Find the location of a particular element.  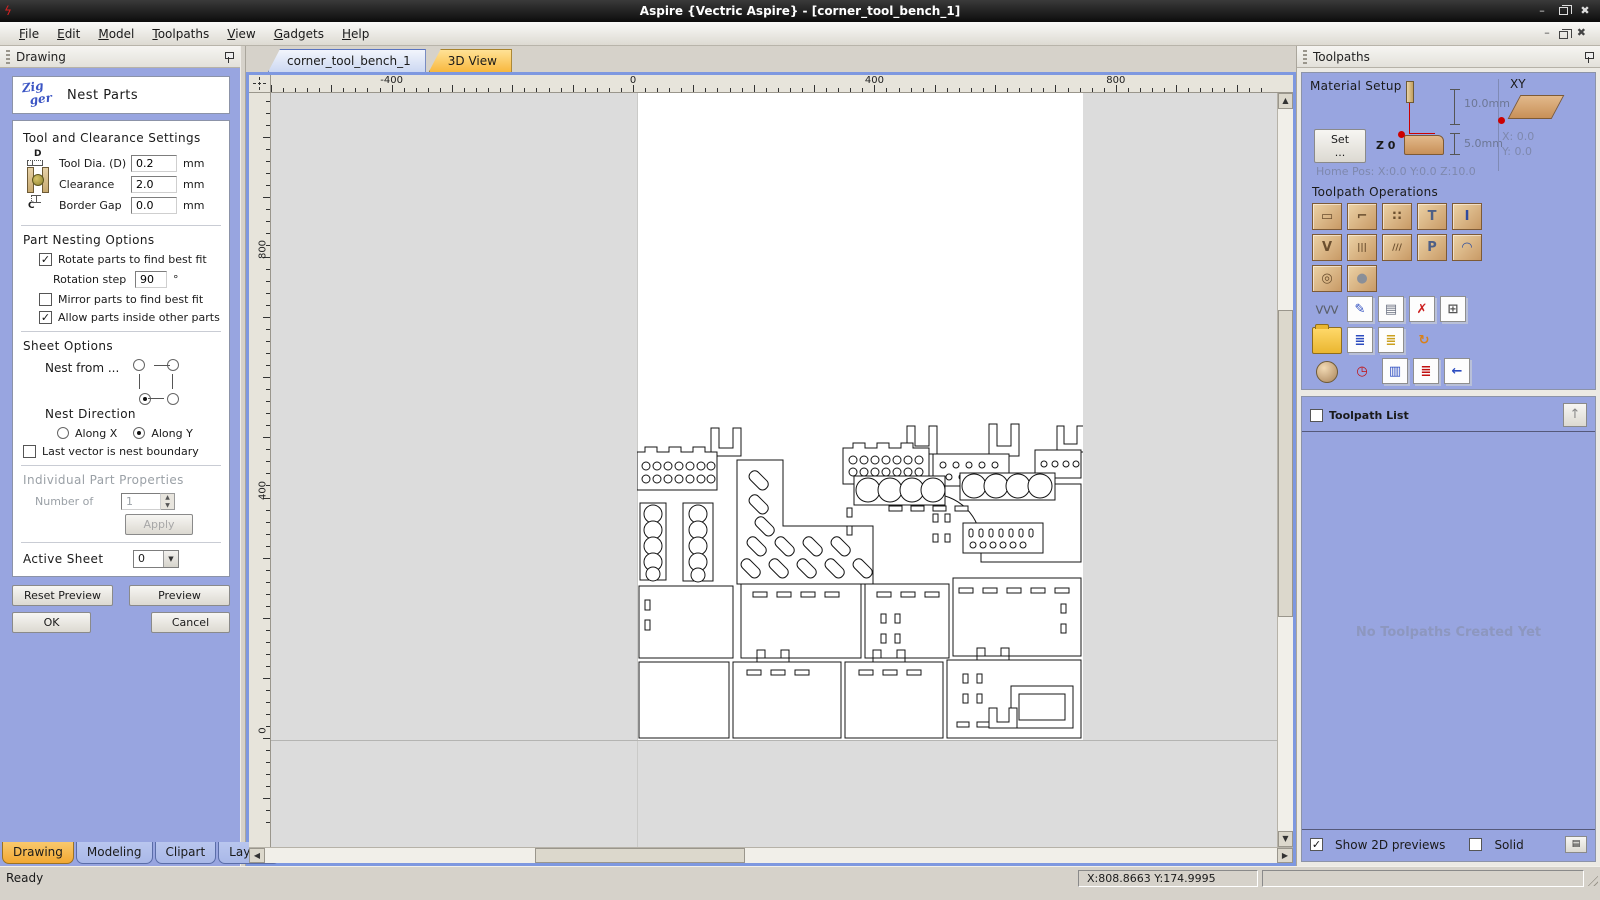

border-gap-input is located at coordinates (154, 205).